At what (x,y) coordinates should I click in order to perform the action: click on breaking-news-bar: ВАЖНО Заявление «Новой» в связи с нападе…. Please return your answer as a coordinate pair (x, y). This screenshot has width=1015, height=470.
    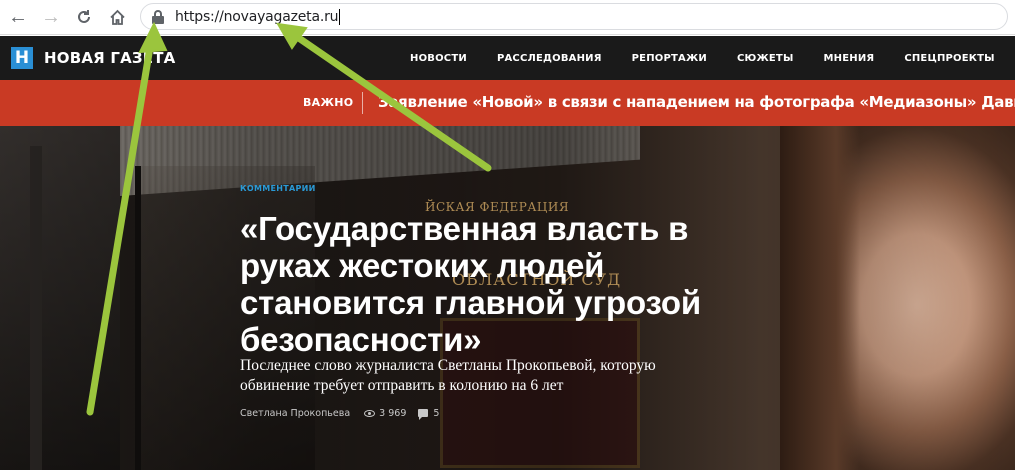
    Looking at the image, I should click on (507, 103).